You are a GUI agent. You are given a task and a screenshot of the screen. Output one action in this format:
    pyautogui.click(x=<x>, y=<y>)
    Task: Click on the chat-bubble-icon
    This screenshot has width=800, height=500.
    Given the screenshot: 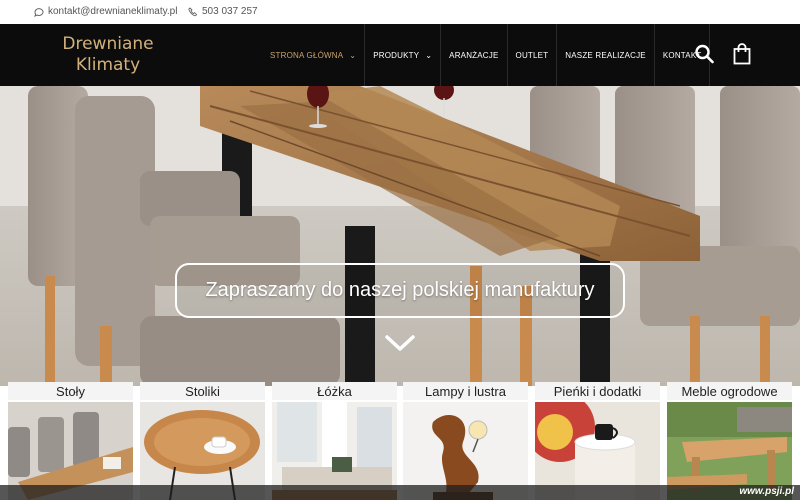 What is the action you would take?
    pyautogui.click(x=39, y=12)
    